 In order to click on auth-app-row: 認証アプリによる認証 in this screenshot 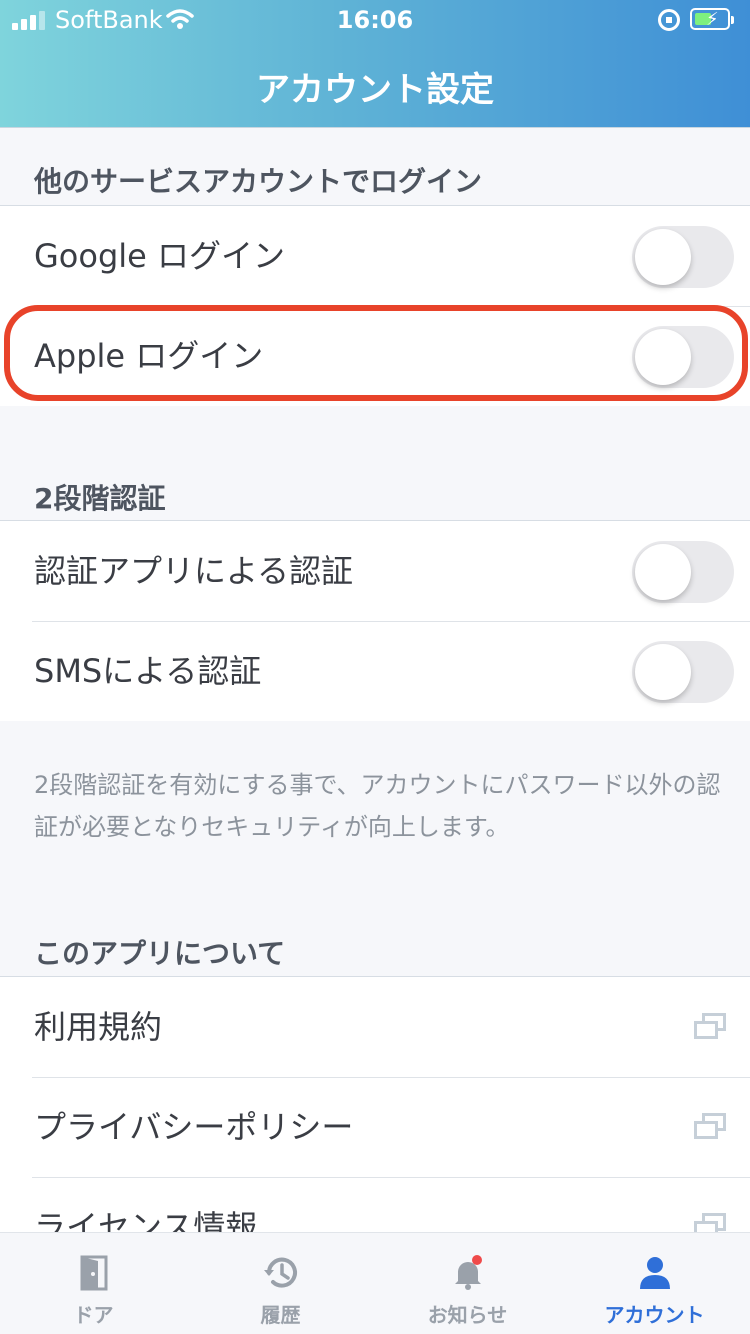, I will do `click(375, 571)`.